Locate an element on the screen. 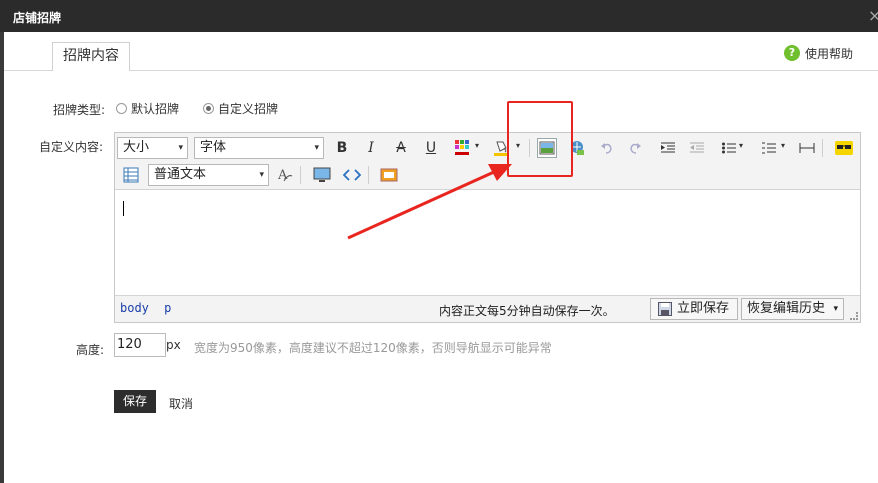 The height and width of the screenshot is (483, 878). height-unit: px is located at coordinates (173, 345).